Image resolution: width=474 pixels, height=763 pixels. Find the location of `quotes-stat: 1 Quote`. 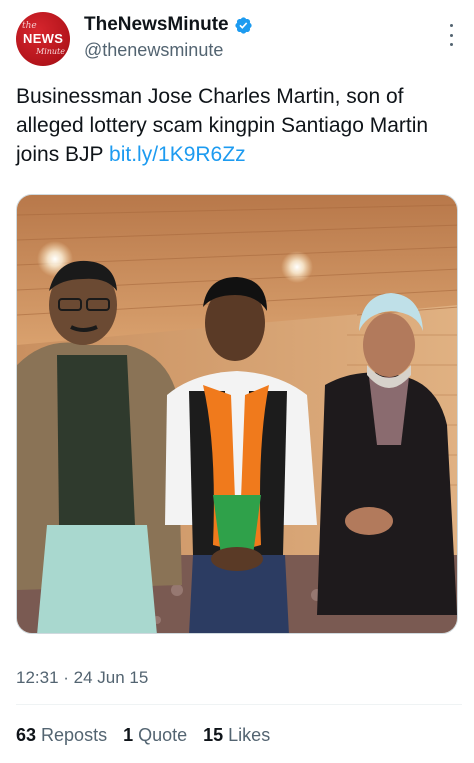

quotes-stat: 1 Quote is located at coordinates (155, 735).